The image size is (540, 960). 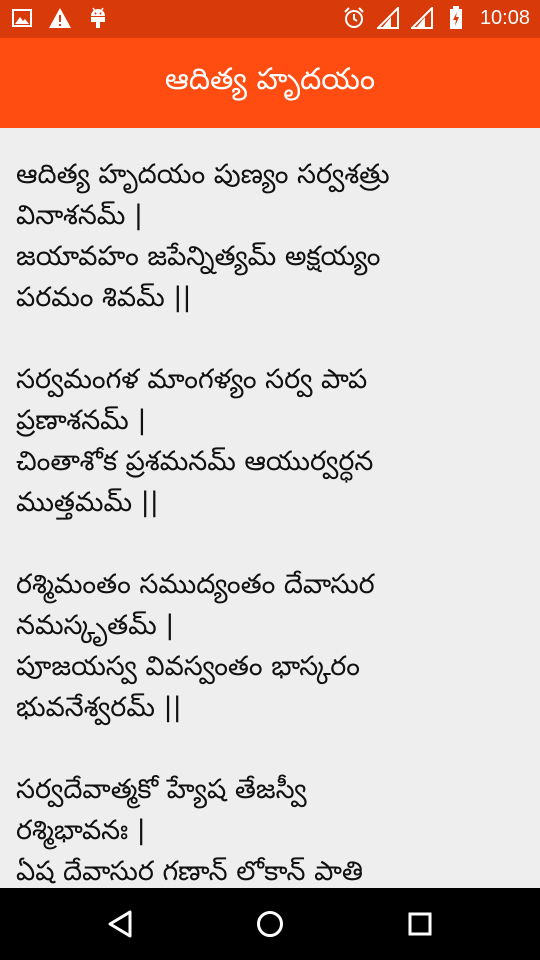 I want to click on verse-line: జయావహం జపేన్నిత్యమ్ అక్షయ్యం, so click(x=198, y=256).